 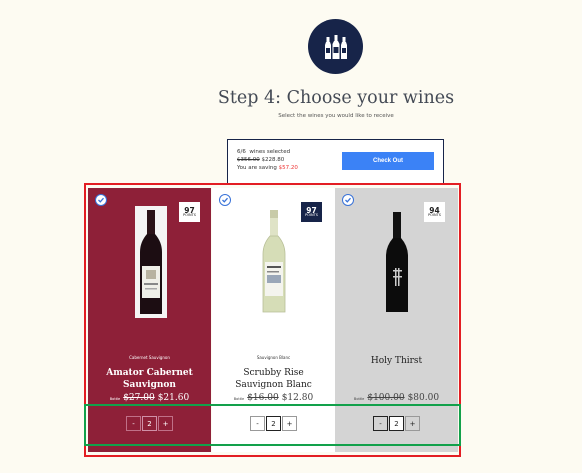 I want to click on wine-varietal: Sauvignon Blanc, so click(x=273, y=357).